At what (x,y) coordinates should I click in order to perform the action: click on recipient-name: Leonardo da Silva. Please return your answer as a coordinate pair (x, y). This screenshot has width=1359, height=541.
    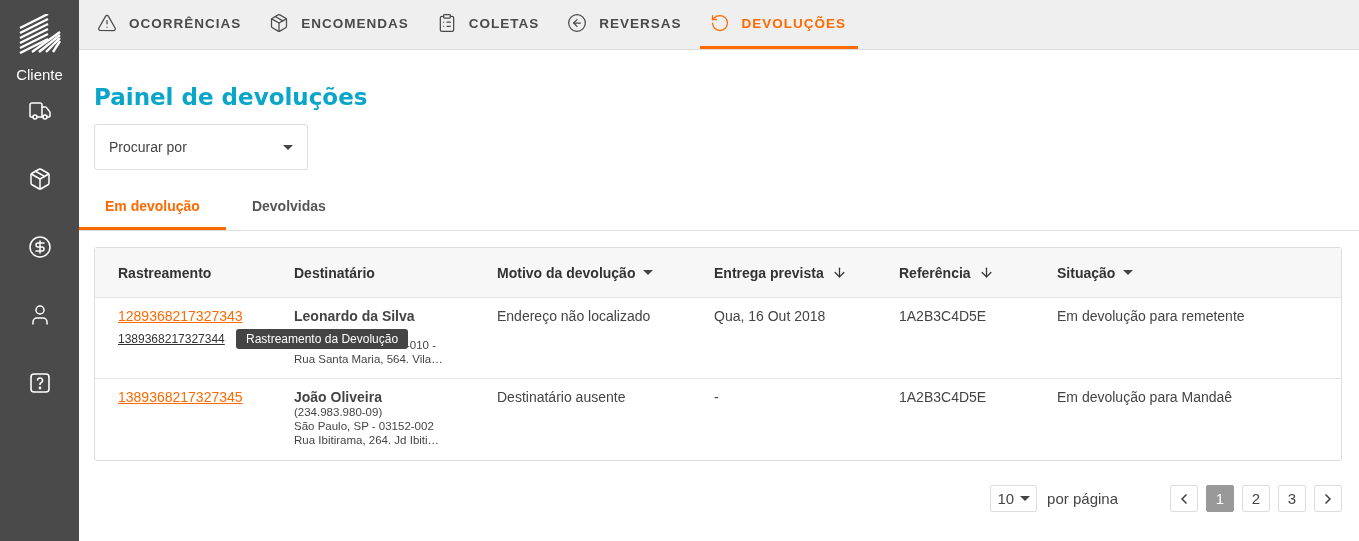
    Looking at the image, I should click on (355, 316).